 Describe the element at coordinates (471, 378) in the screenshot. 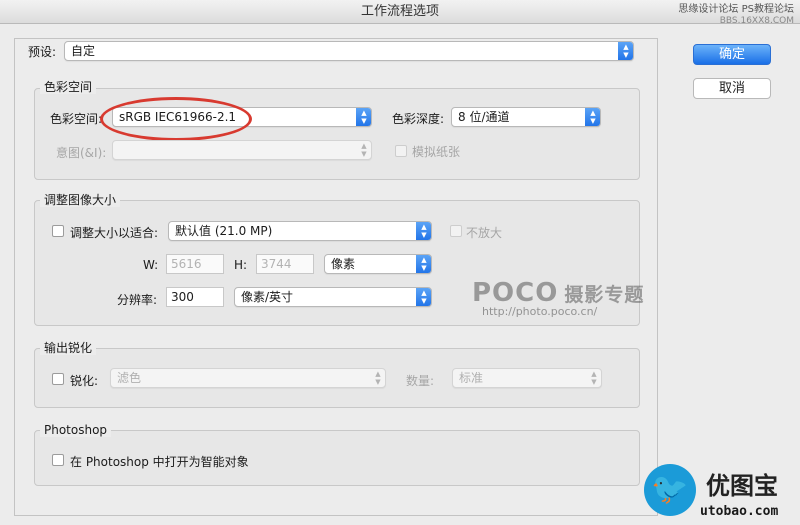

I see `amount-value: 标准` at that location.